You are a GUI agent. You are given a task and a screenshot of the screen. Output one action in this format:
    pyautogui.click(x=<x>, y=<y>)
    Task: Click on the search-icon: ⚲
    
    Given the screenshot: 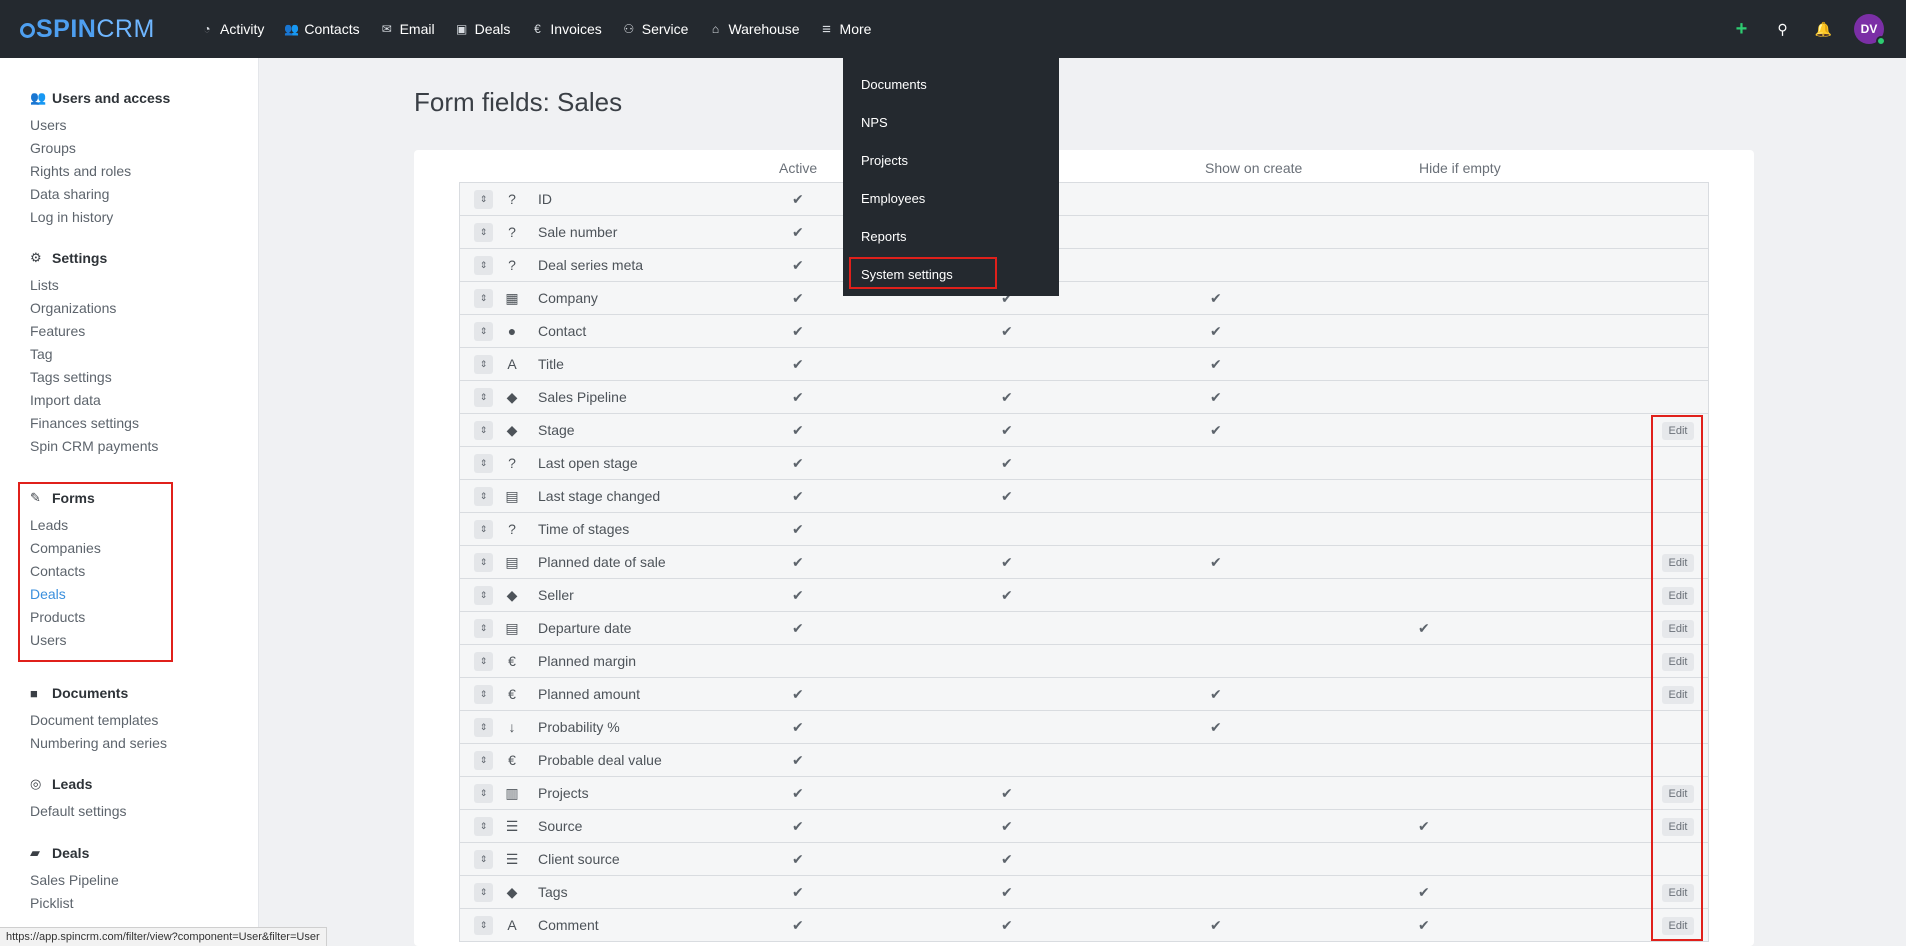 What is the action you would take?
    pyautogui.click(x=1782, y=29)
    